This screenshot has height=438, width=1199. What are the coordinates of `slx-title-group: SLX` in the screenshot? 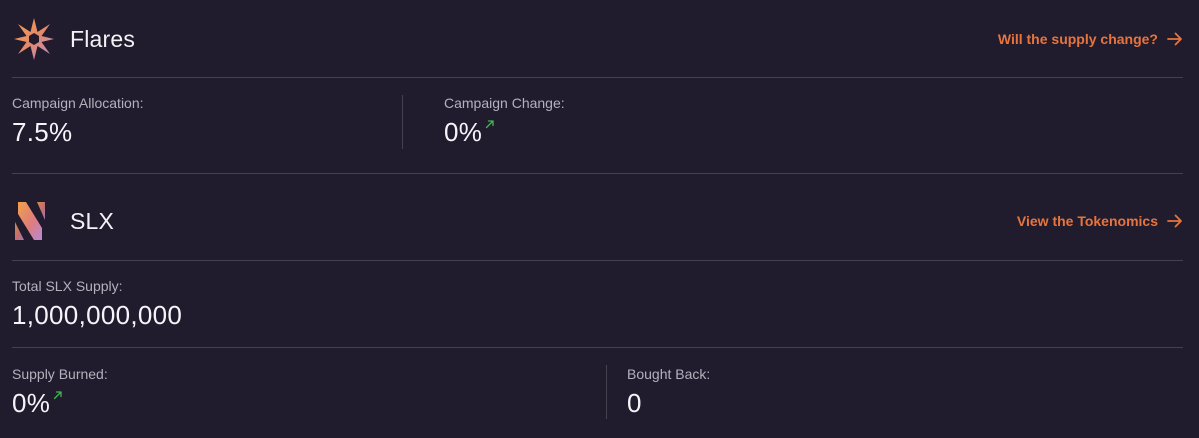 It's located at (63, 221).